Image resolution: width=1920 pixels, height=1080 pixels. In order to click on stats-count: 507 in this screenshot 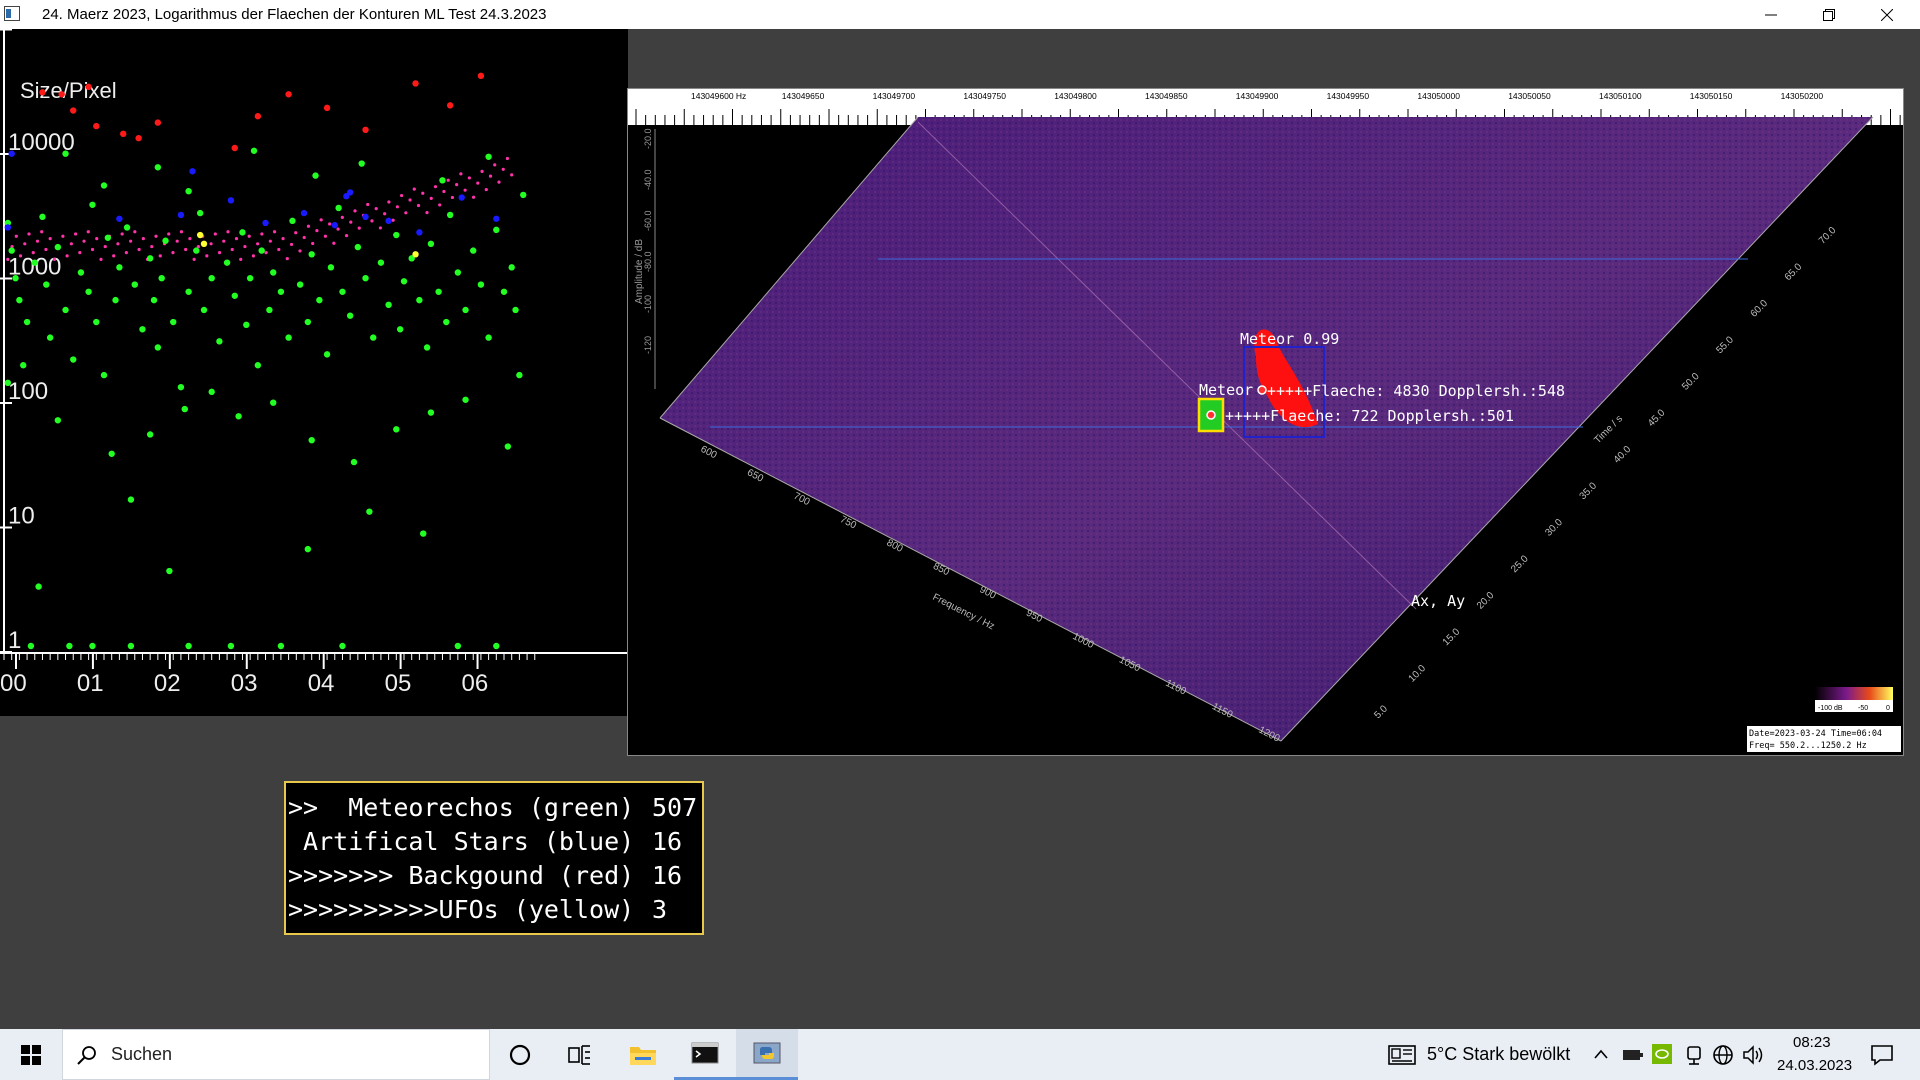, I will do `click(675, 807)`.